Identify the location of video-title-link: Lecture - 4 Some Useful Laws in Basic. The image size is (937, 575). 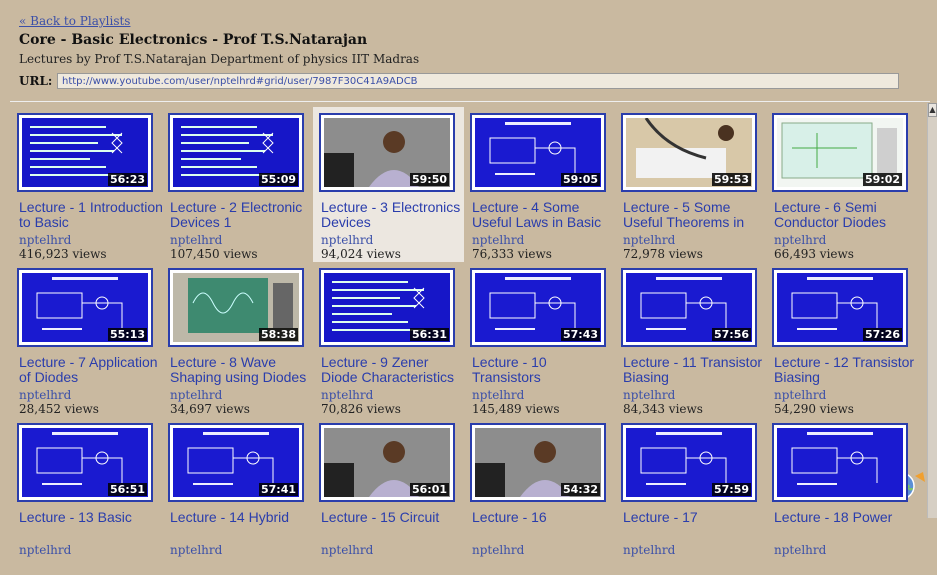
(545, 215).